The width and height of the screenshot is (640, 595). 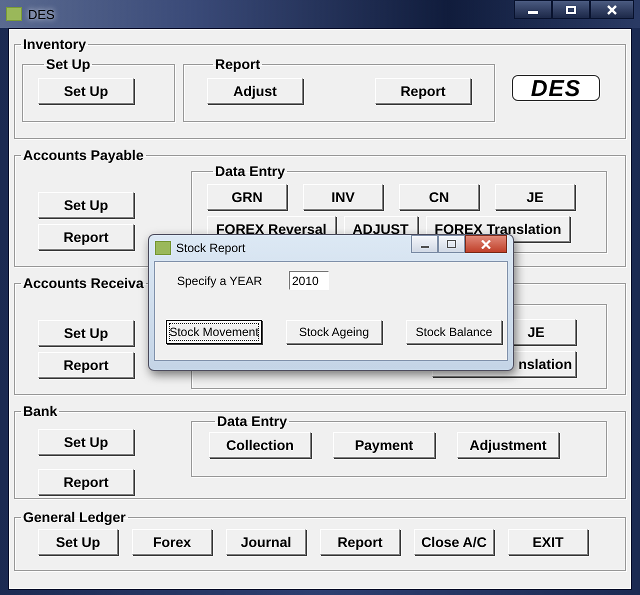 What do you see at coordinates (454, 332) in the screenshot?
I see `stock-button: Stock Balance` at bounding box center [454, 332].